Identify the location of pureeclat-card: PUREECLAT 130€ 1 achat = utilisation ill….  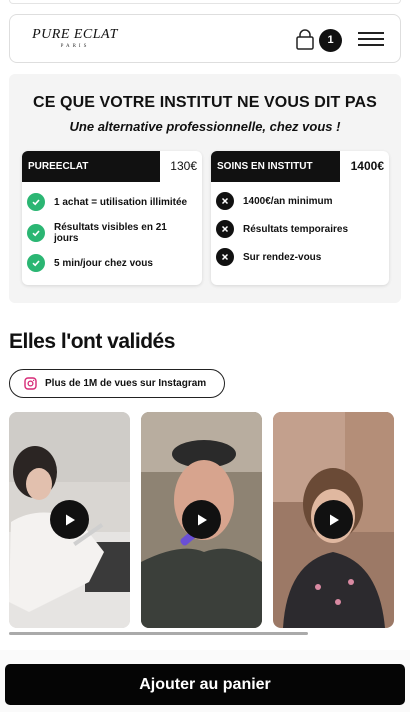
(112, 218).